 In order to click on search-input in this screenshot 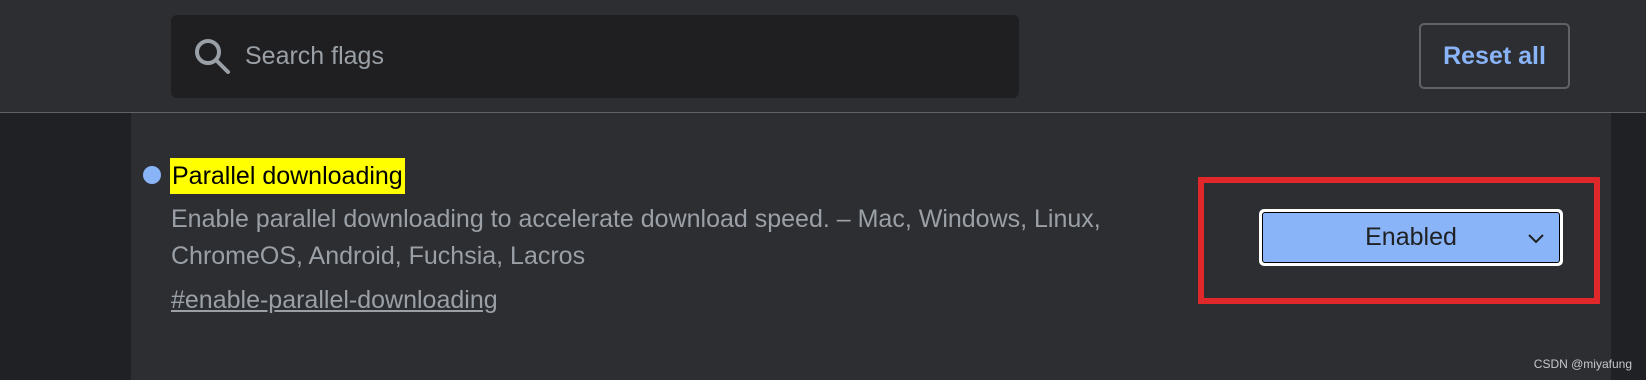, I will do `click(615, 56)`.